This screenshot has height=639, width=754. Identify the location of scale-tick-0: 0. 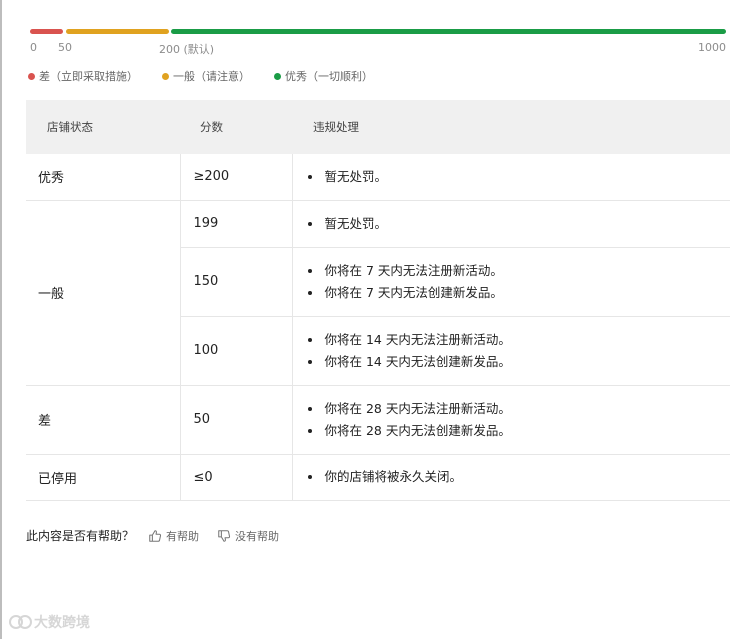
(33, 47).